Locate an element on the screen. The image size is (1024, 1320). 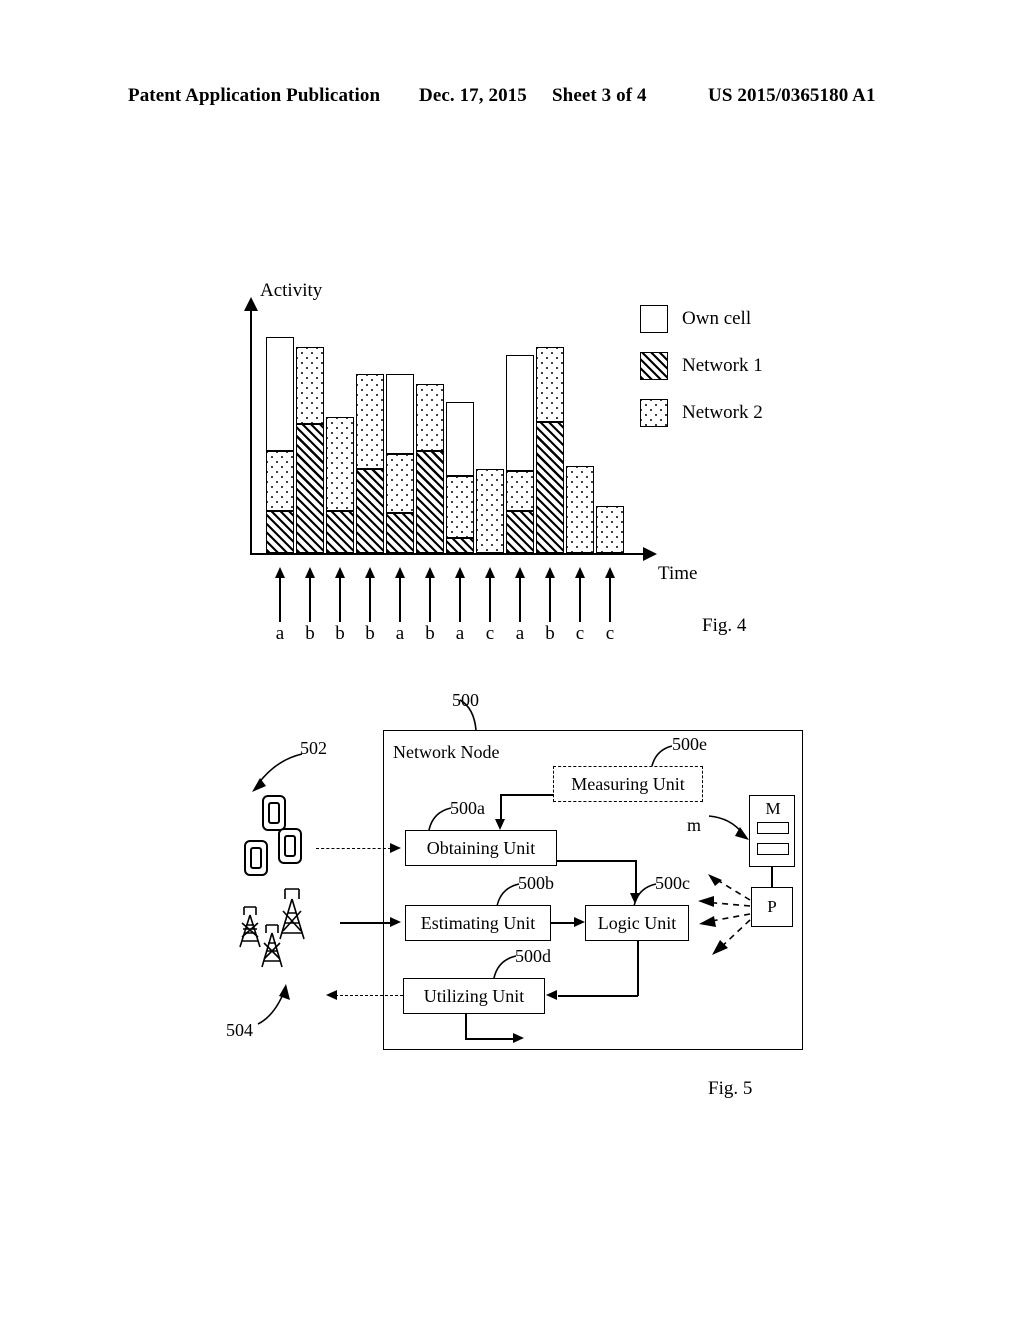
figure-4-caption: Fig. 4 is located at coordinates (724, 625).